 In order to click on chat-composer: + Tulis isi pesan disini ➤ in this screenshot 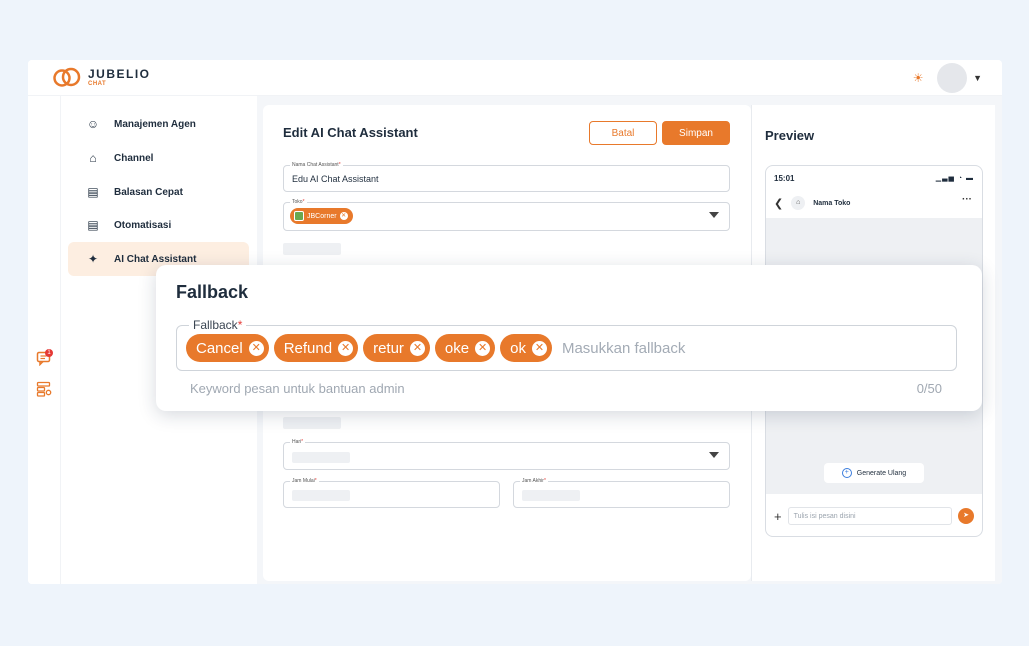, I will do `click(874, 515)`.